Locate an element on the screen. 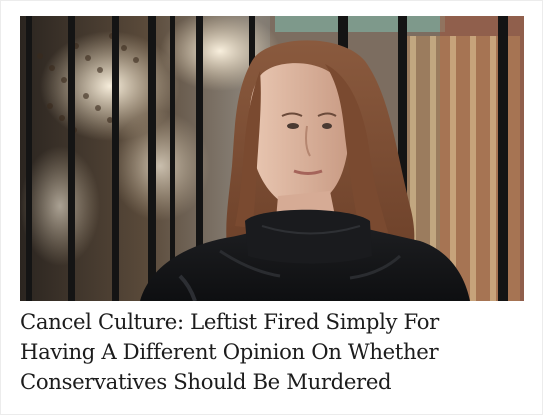  headline-line-1: Cancel Culture: Leftist Fired Simply For is located at coordinates (229, 321).